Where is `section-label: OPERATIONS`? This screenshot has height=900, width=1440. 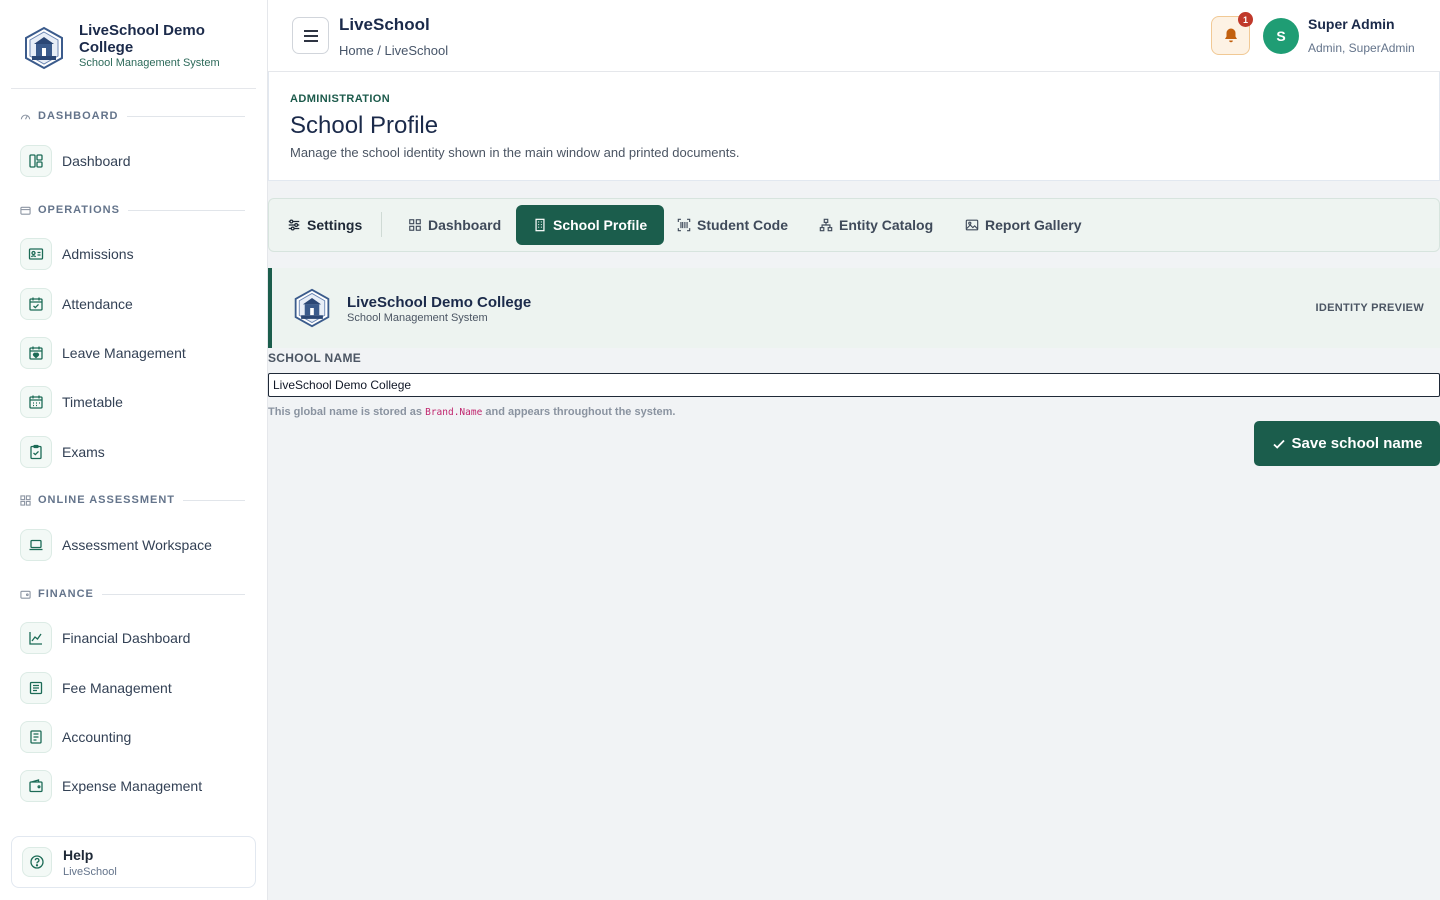 section-label: OPERATIONS is located at coordinates (79, 210).